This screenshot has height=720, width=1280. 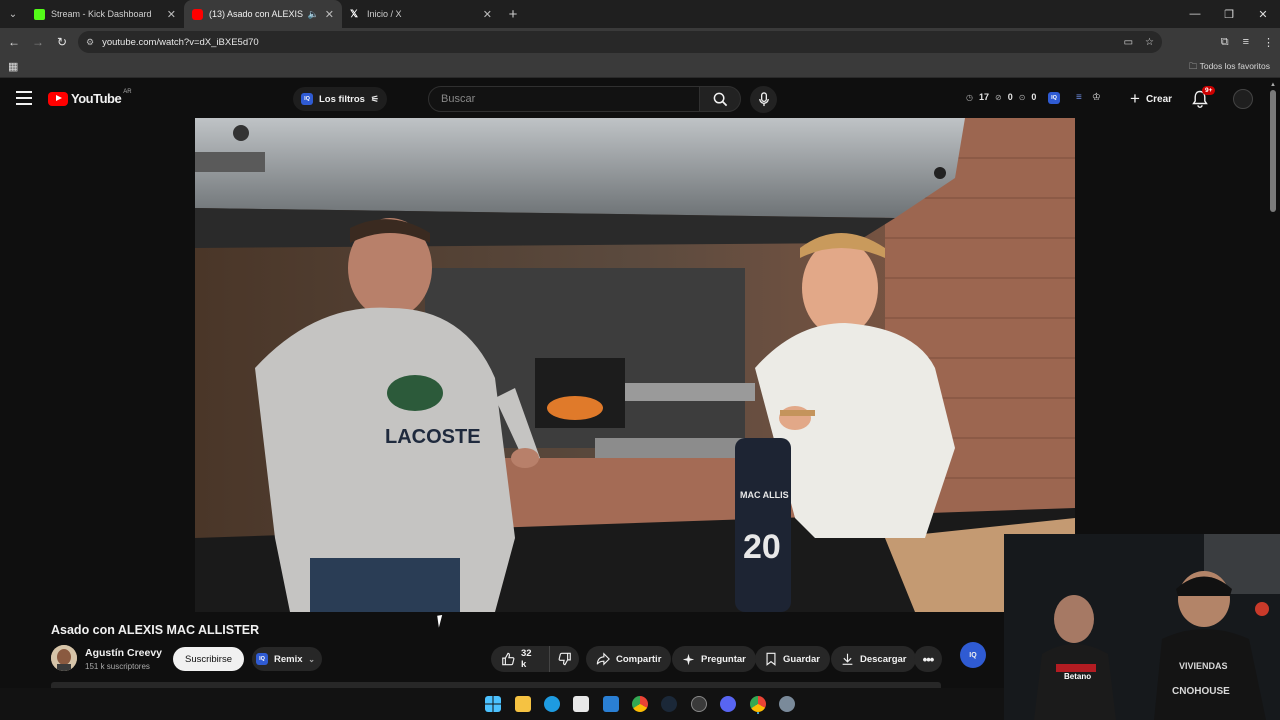 I want to click on webcam-overlay: Betano VIVIENDAS CNOHOUSE, so click(x=1142, y=627).